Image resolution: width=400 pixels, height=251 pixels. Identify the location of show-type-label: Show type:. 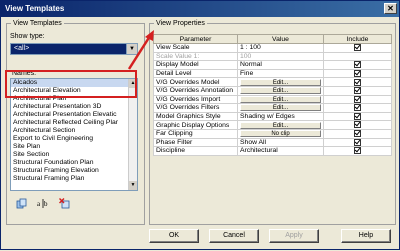
(27, 36).